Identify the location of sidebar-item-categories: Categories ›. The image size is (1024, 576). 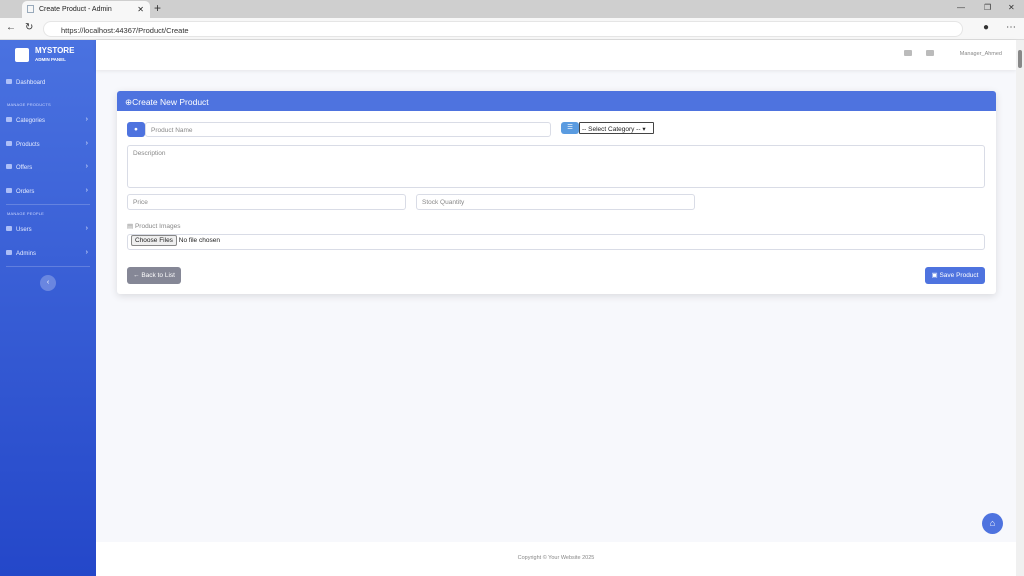
(48, 120).